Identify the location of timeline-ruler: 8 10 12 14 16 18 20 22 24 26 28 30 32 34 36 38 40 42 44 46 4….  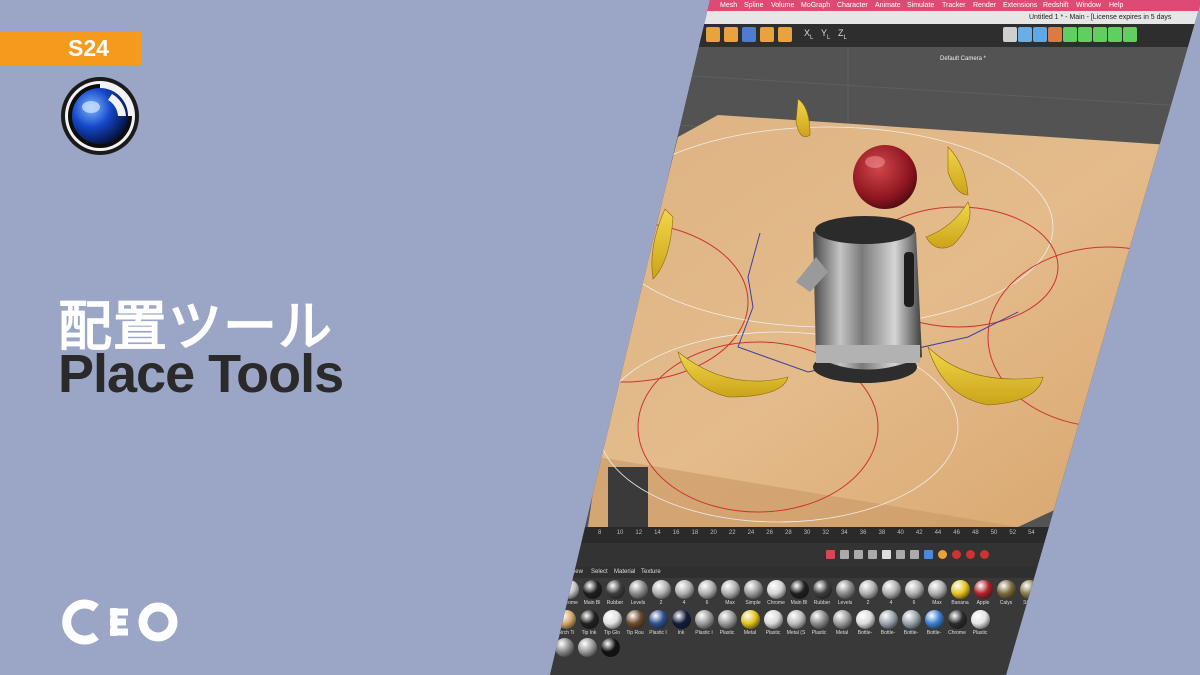
(875, 535).